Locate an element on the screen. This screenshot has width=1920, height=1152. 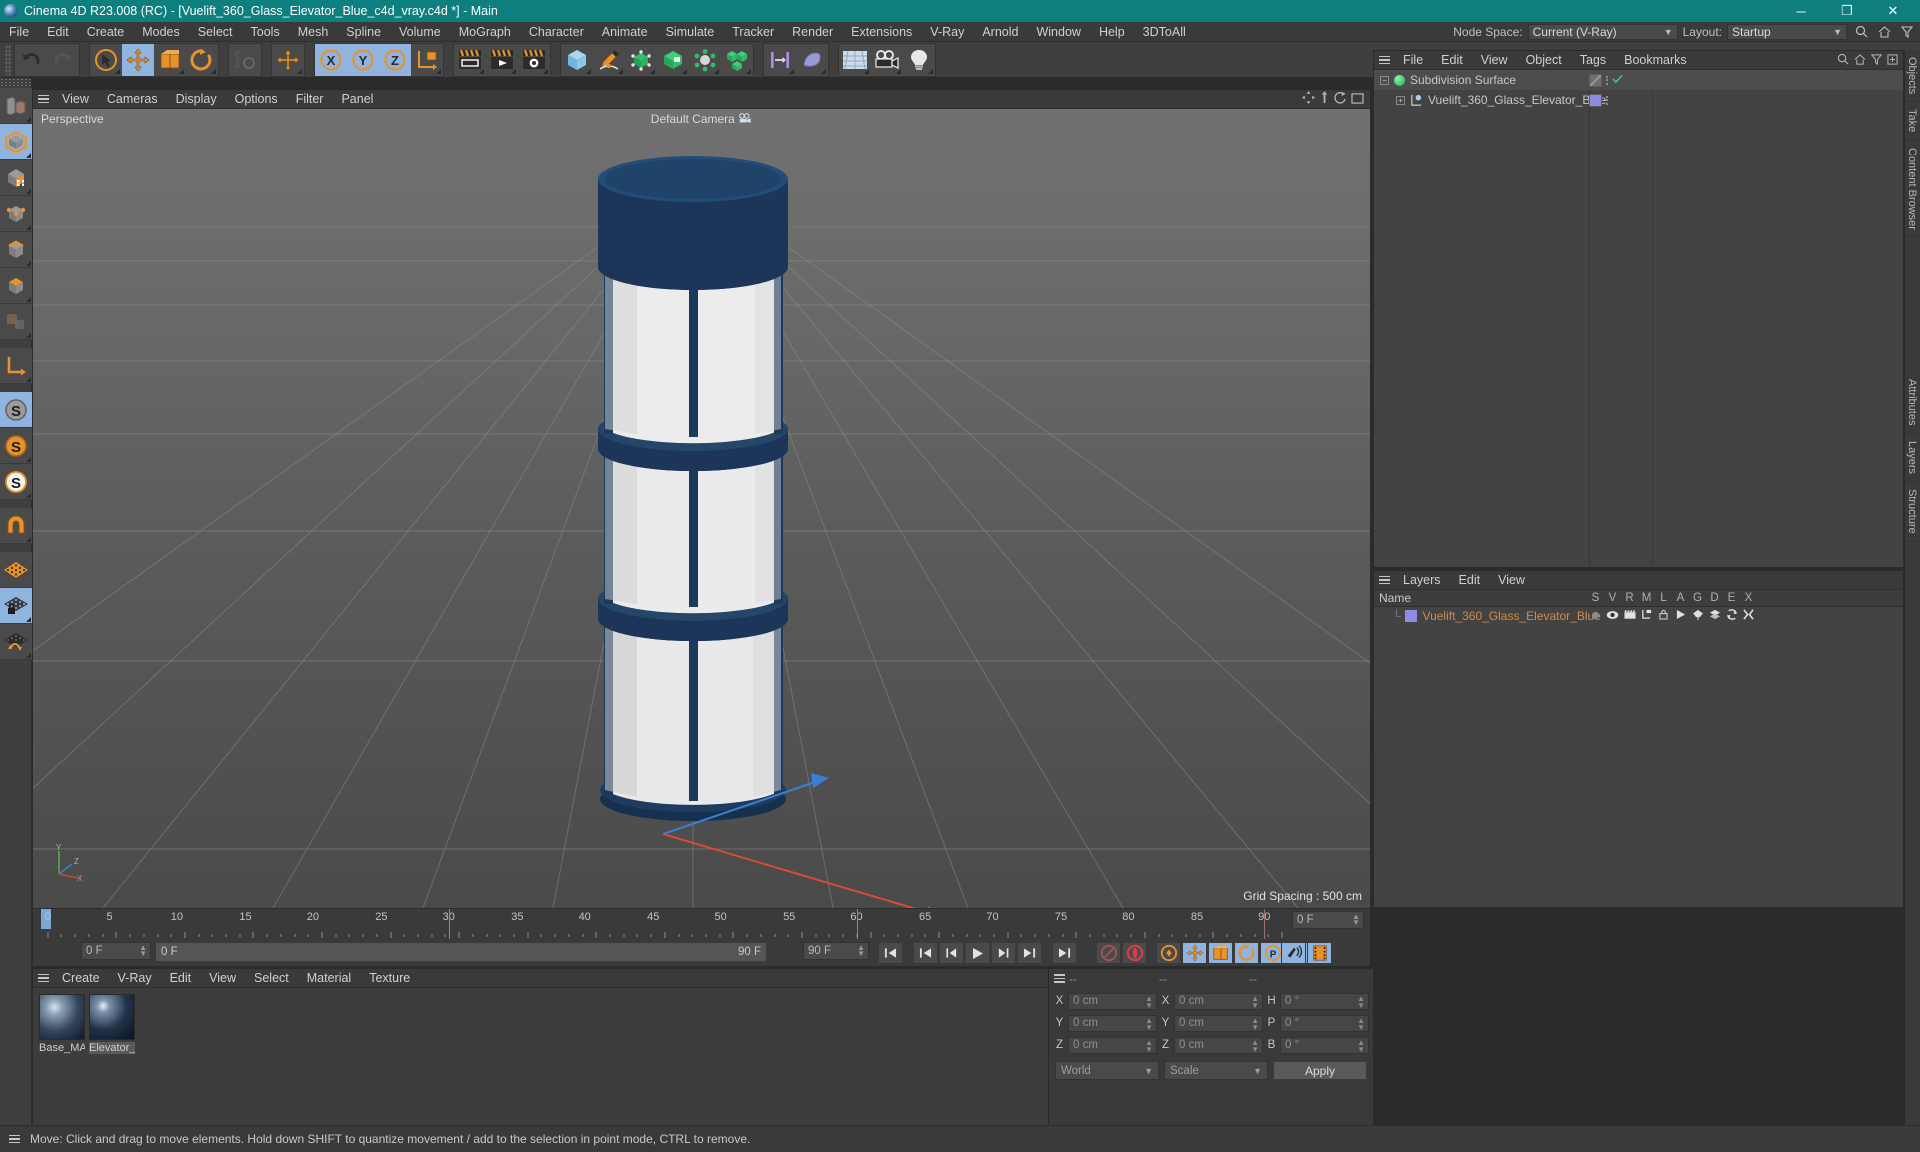
coord-input-rot-h: 0 ° ▲ ▼ is located at coordinates (1324, 1001).